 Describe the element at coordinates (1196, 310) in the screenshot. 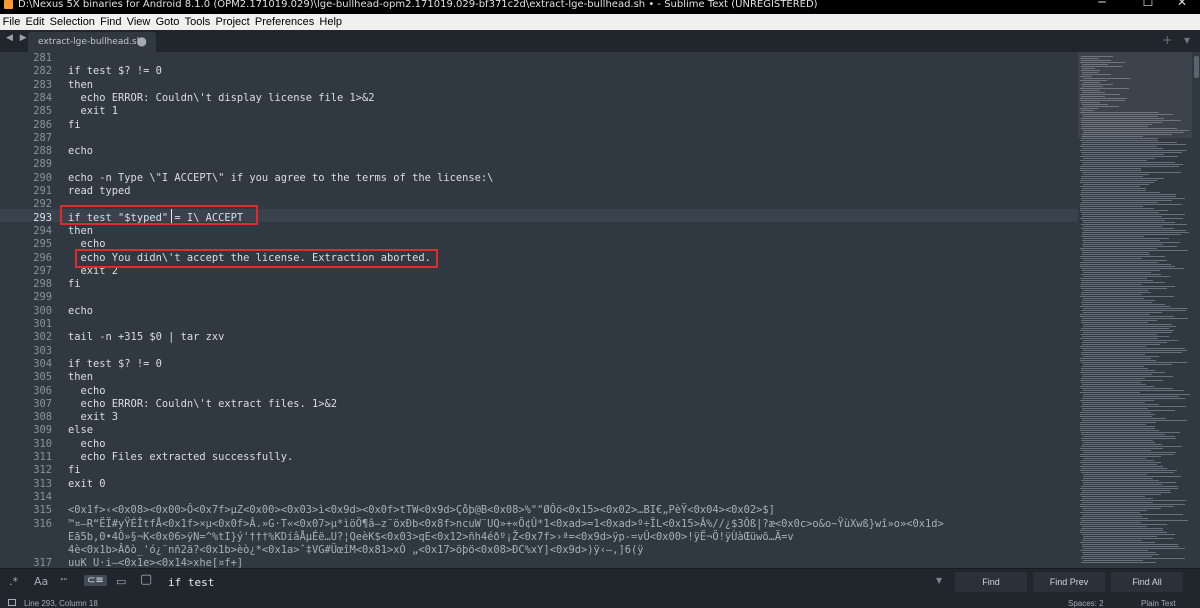

I see `vertical-scrollbar` at that location.